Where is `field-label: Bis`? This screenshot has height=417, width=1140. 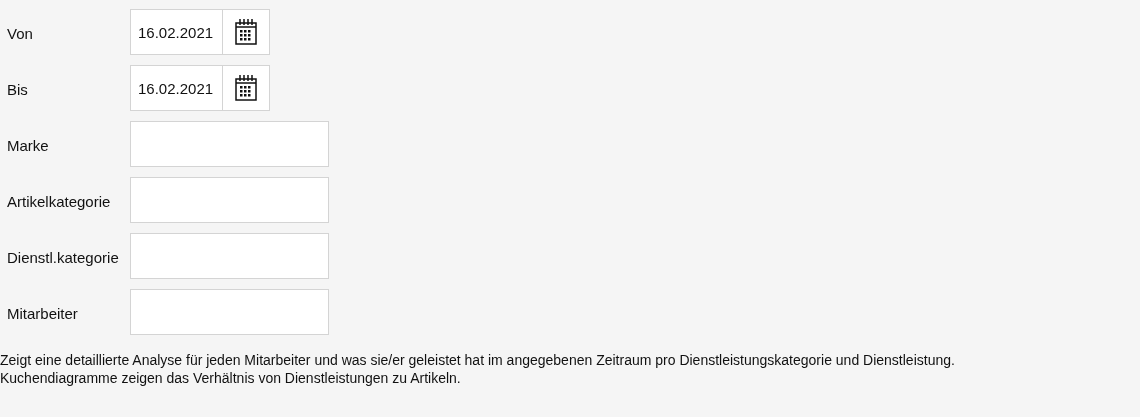 field-label: Bis is located at coordinates (17, 89).